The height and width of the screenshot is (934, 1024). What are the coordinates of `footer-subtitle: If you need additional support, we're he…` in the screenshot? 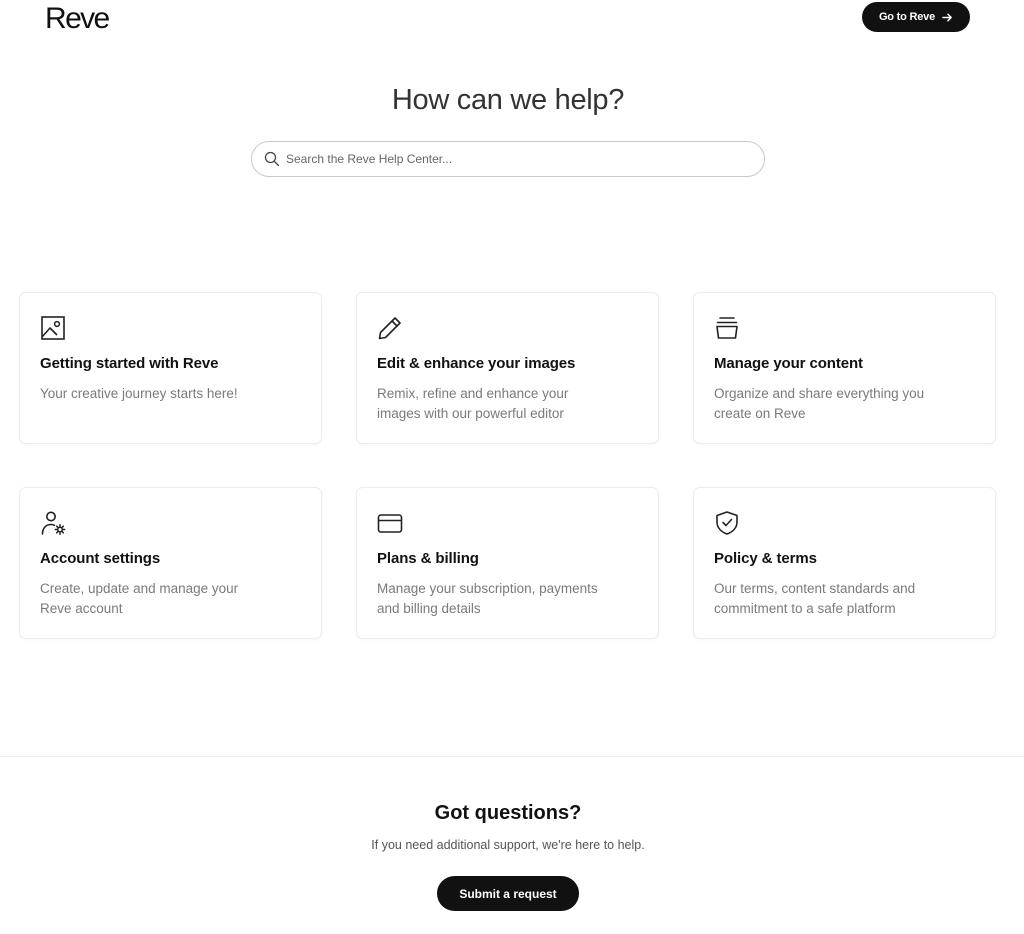 It's located at (508, 845).